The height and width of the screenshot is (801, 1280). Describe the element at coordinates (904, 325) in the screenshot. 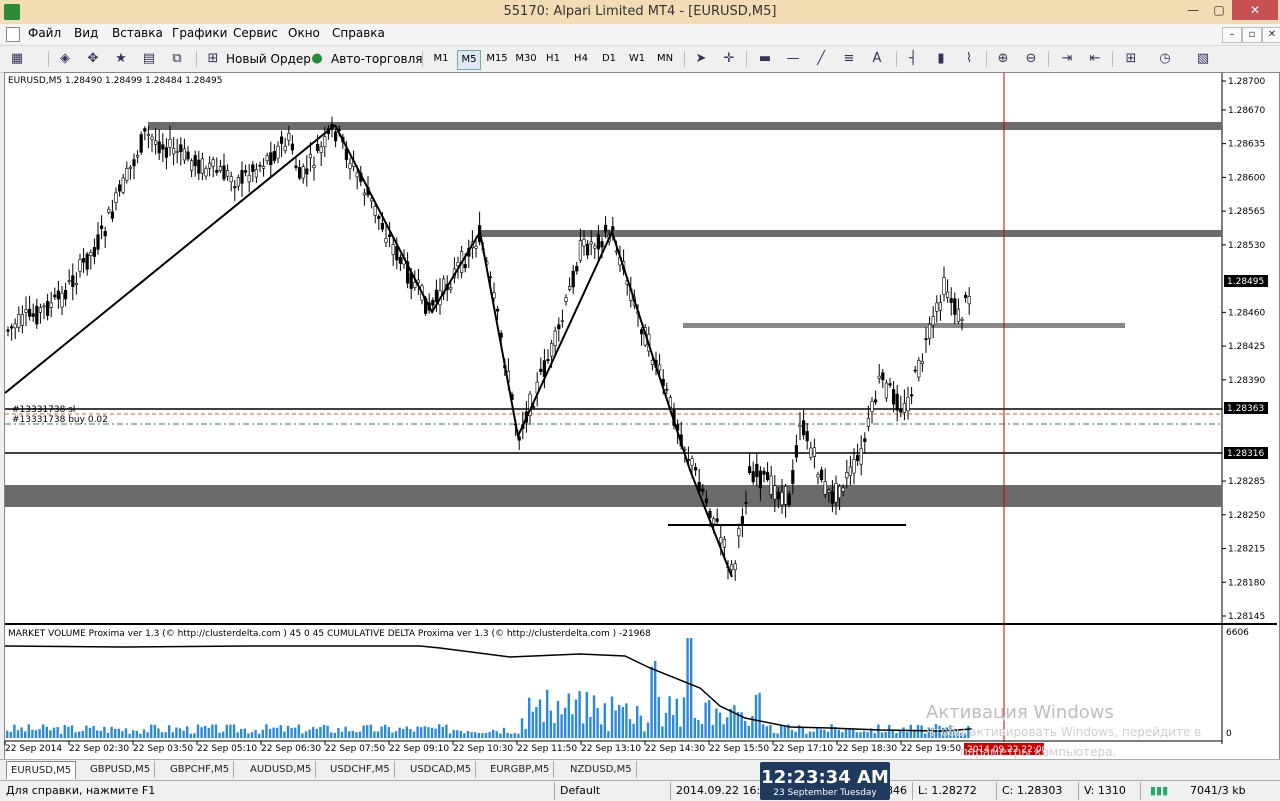

I see `support-line-zone` at that location.